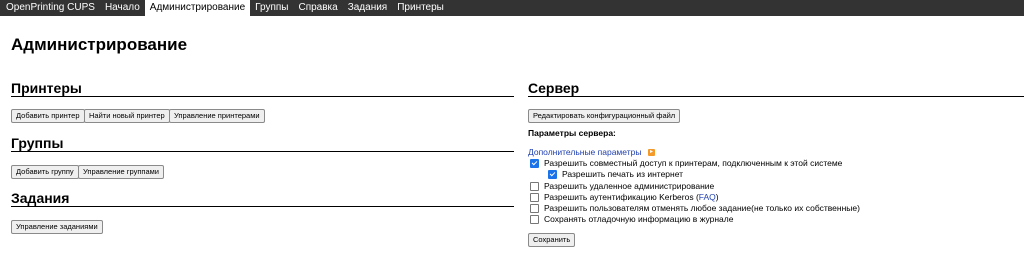 The height and width of the screenshot is (263, 1024). I want to click on advanced-settings-link: Дополнительные параметры, so click(584, 152).